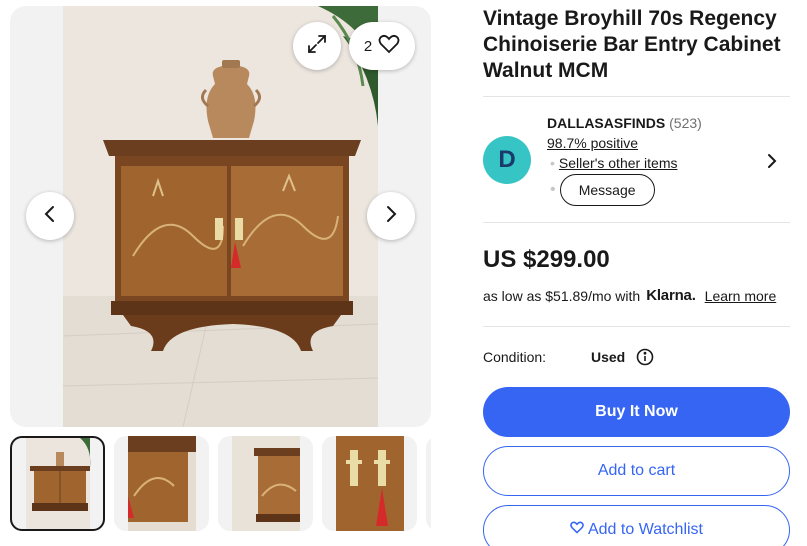  Describe the element at coordinates (636, 96) in the screenshot. I see `divider-top` at that location.